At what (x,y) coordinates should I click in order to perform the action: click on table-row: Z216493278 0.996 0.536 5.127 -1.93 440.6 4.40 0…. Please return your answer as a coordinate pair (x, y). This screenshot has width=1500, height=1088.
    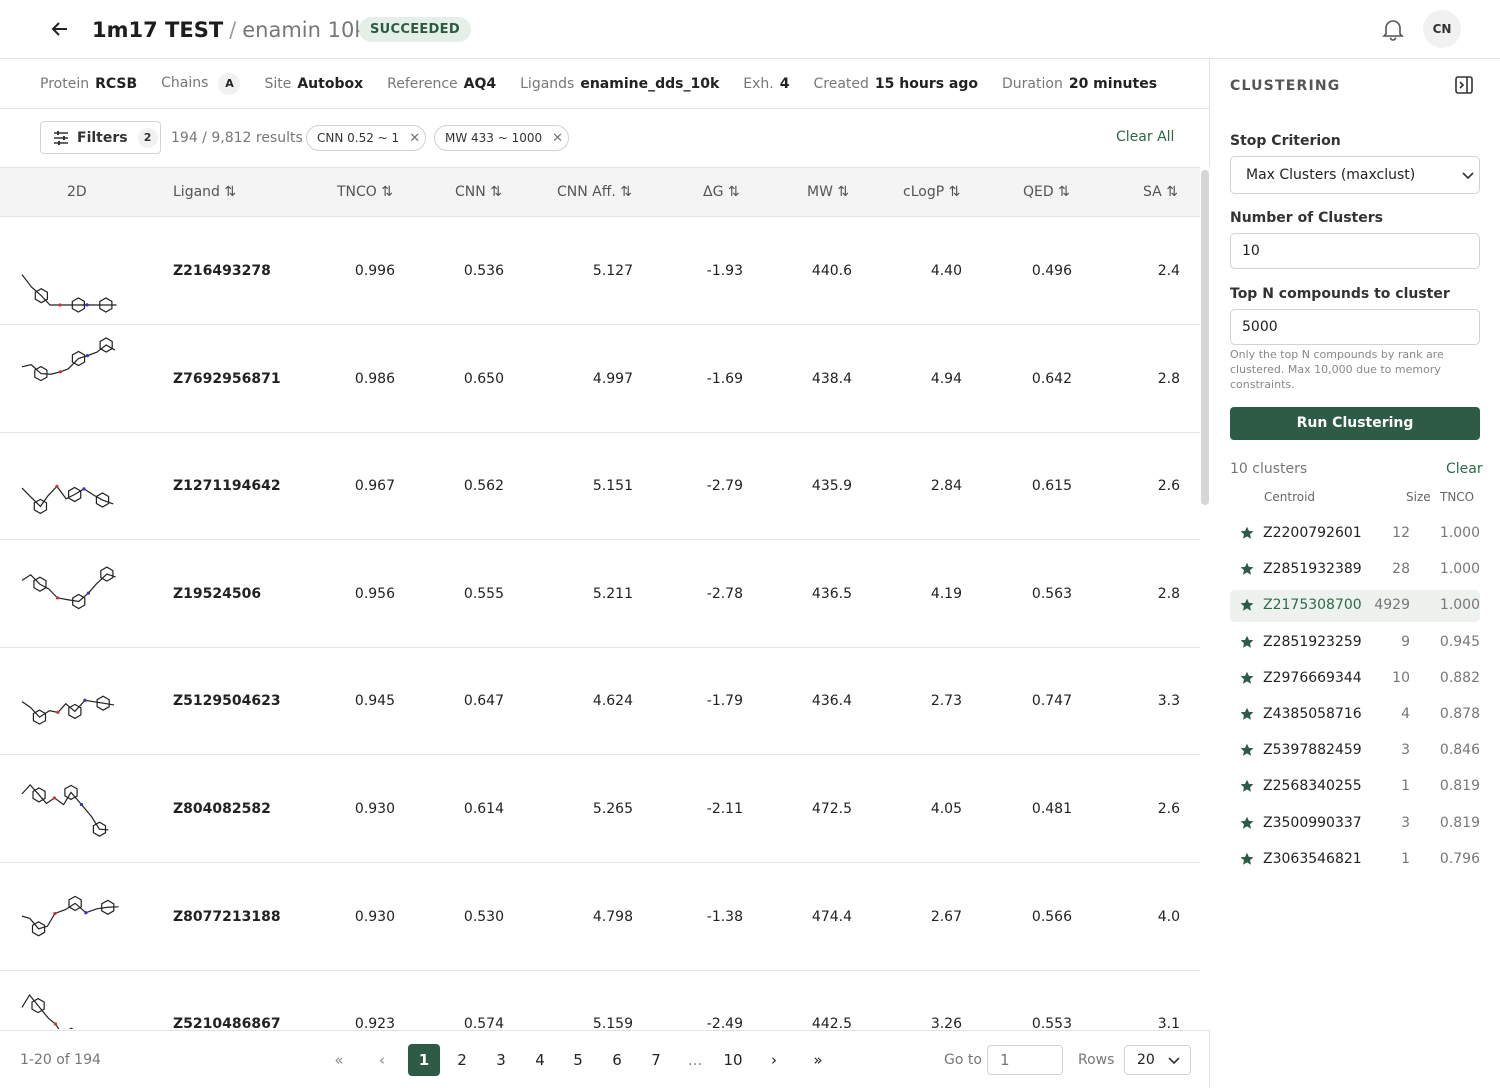
    Looking at the image, I should click on (600, 271).